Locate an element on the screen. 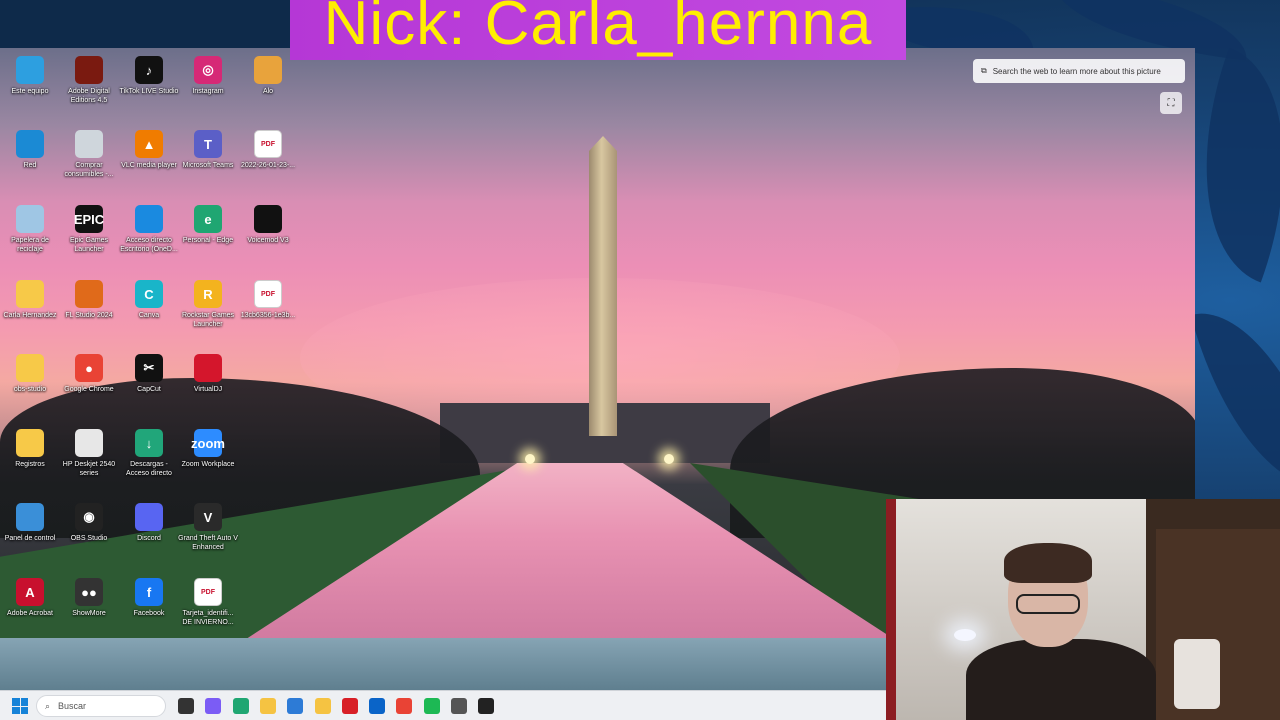 This screenshot has width=1280, height=720. desktop-icon-label: Rockstar Games Launcher is located at coordinates (208, 320).